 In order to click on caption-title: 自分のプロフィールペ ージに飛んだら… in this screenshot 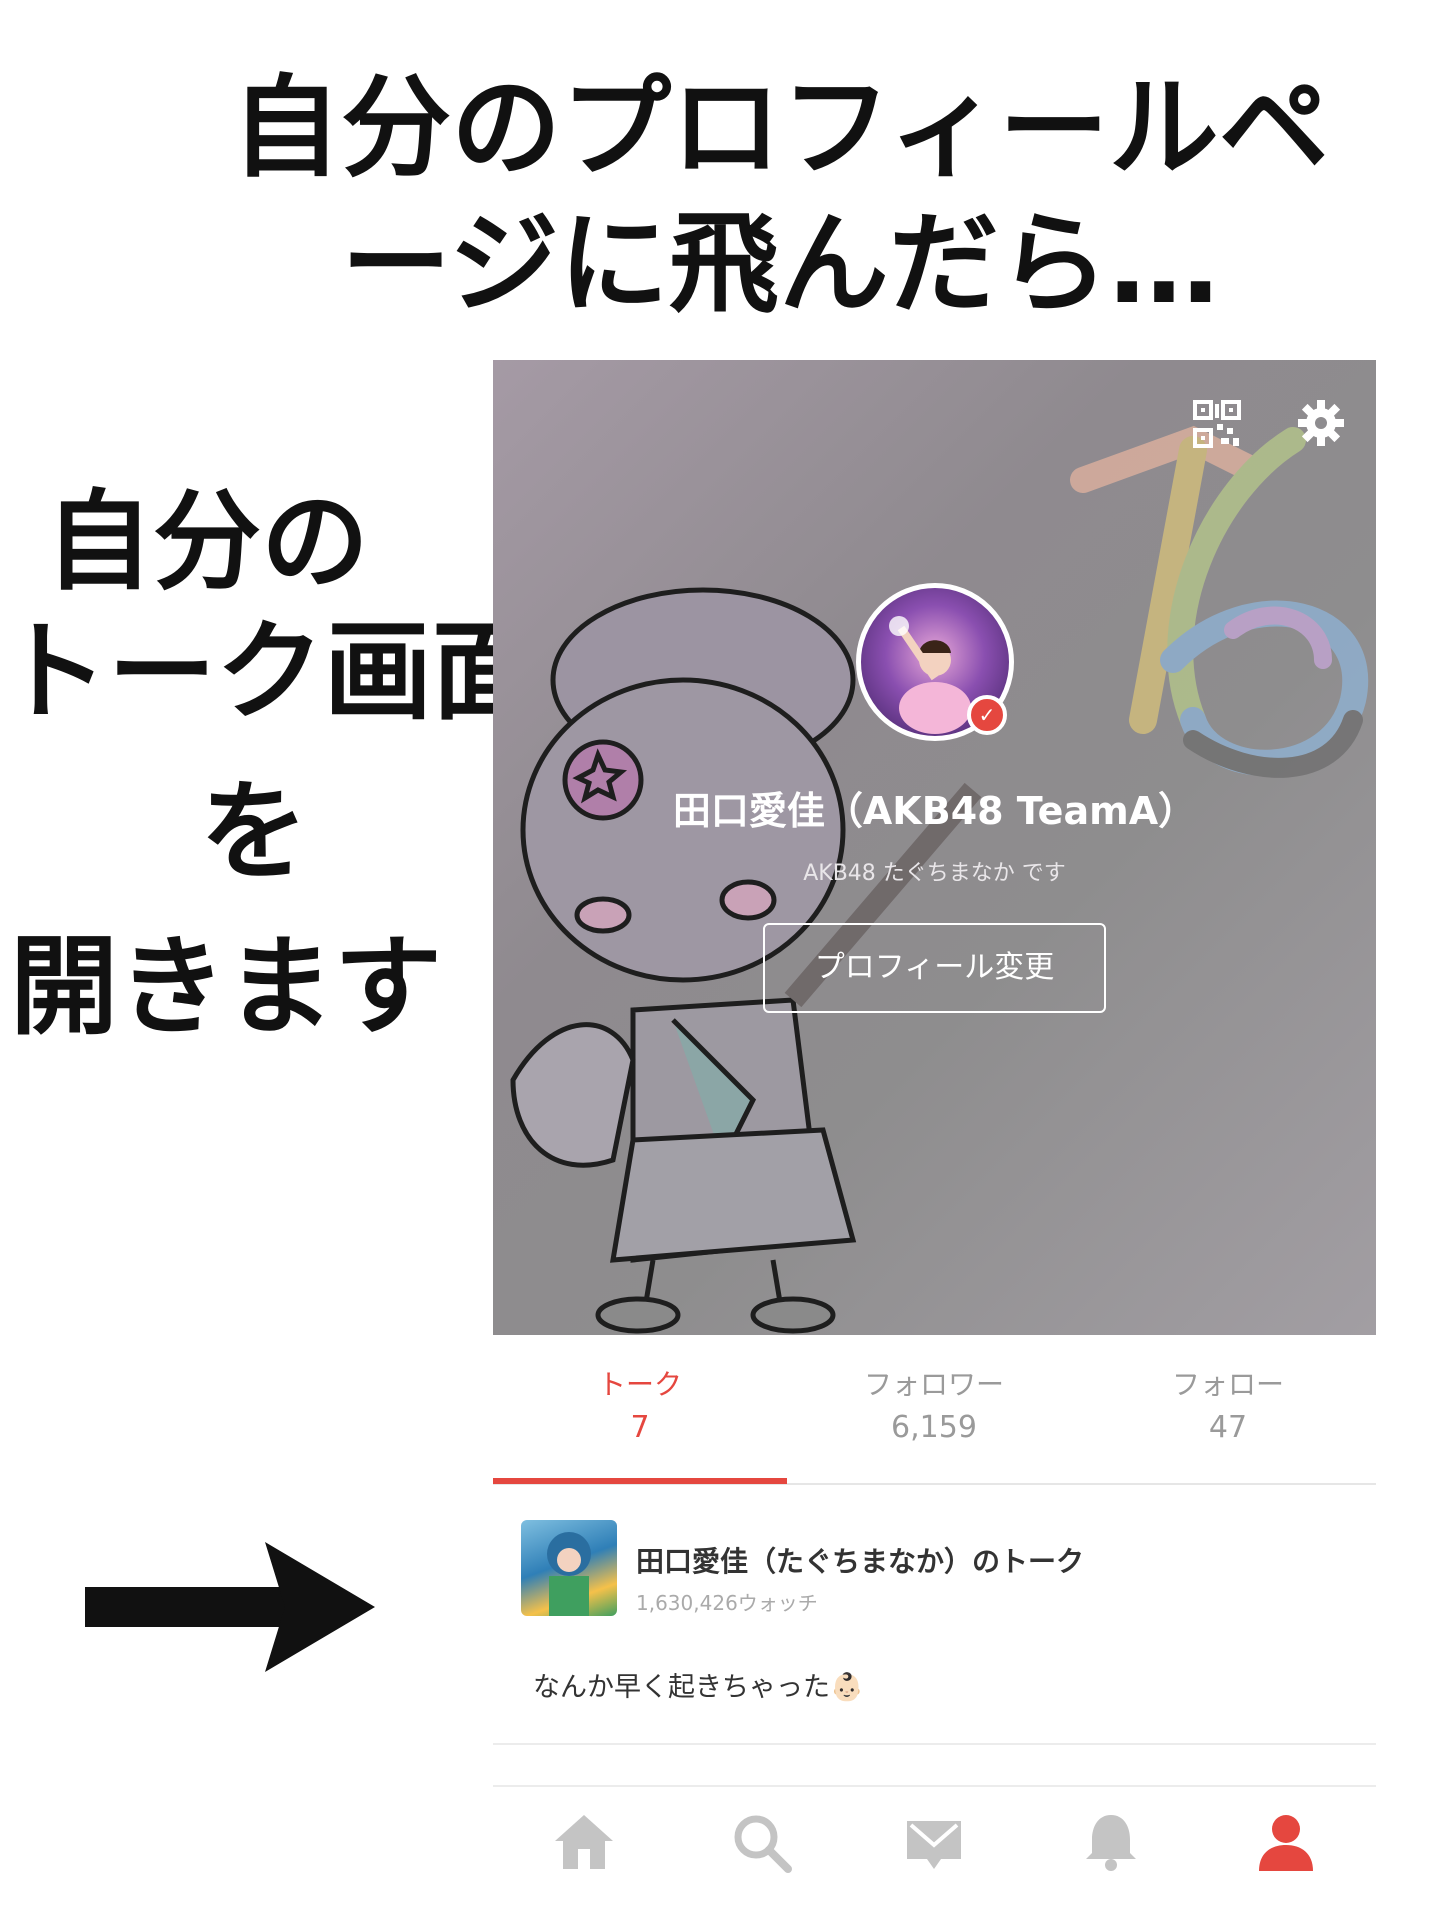, I will do `click(780, 196)`.